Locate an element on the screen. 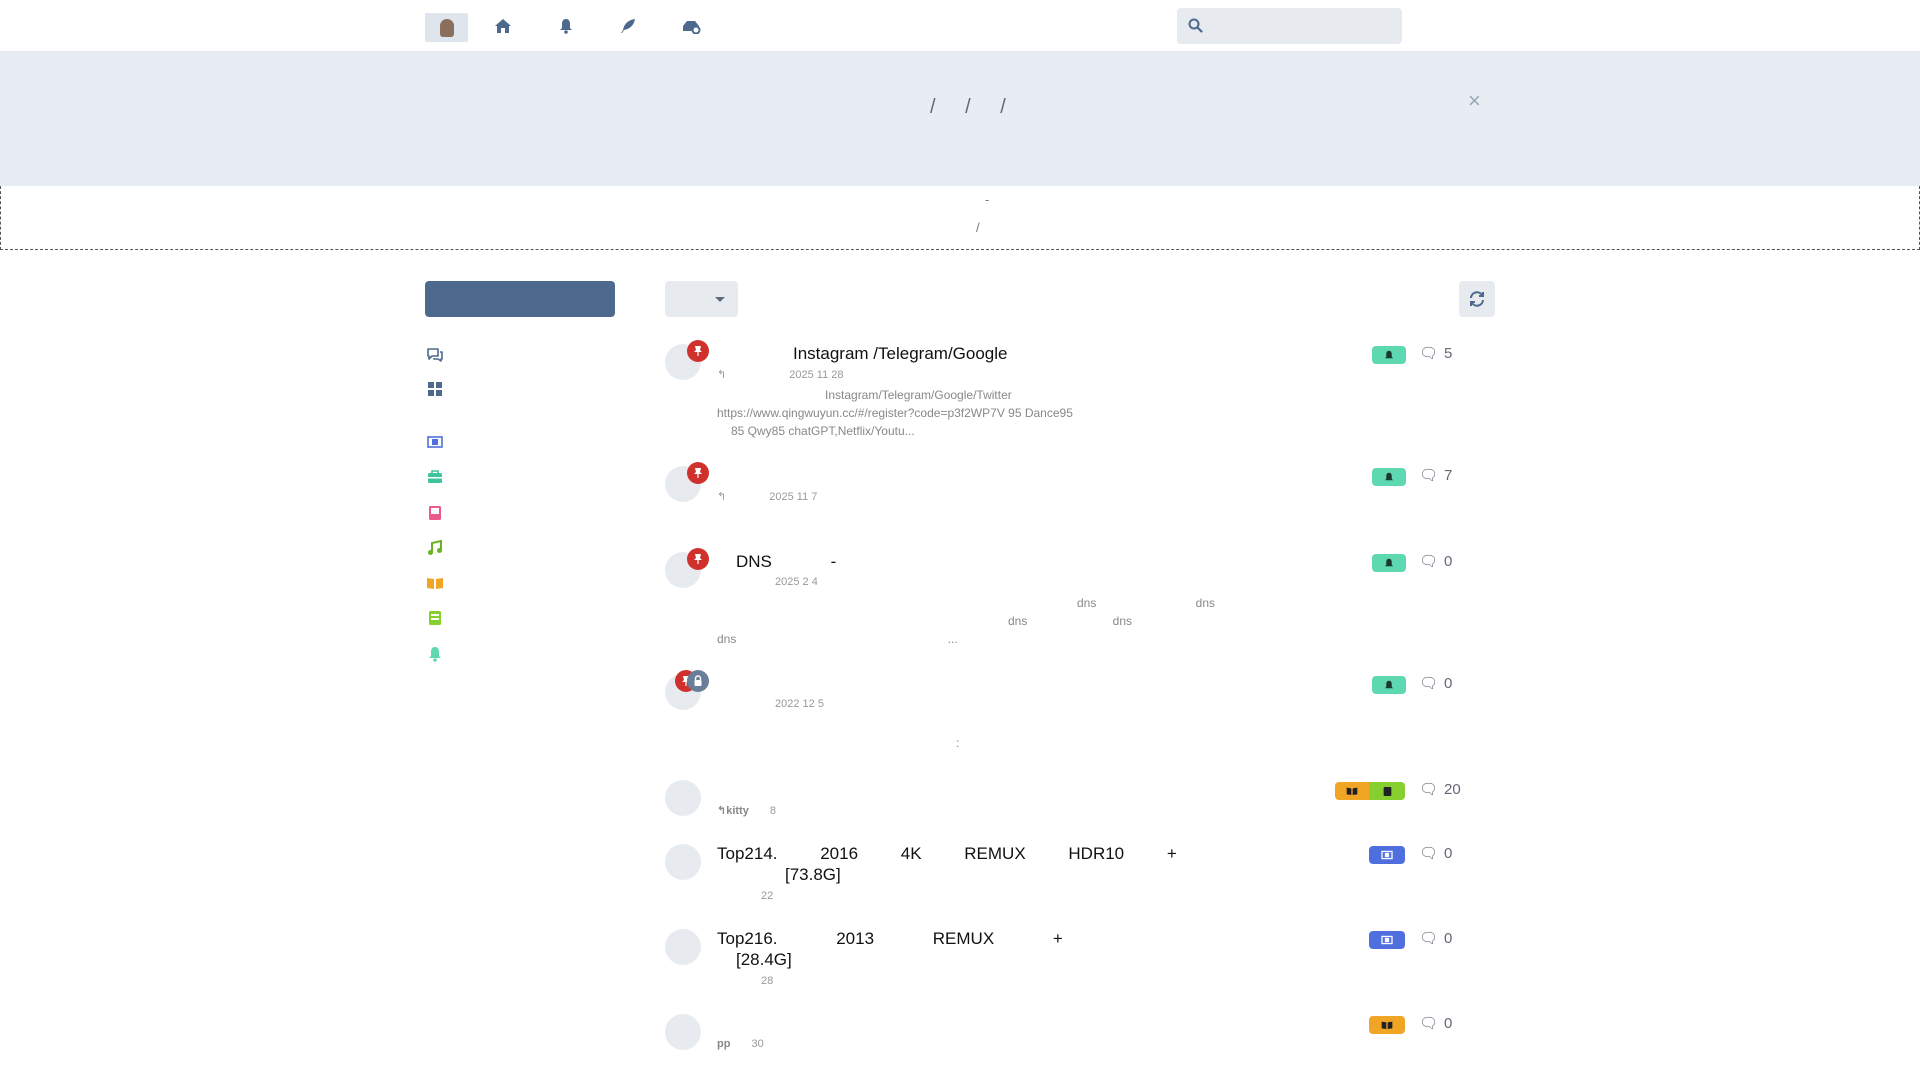  discussion-title-line-2: [73.8G] is located at coordinates (813, 875).